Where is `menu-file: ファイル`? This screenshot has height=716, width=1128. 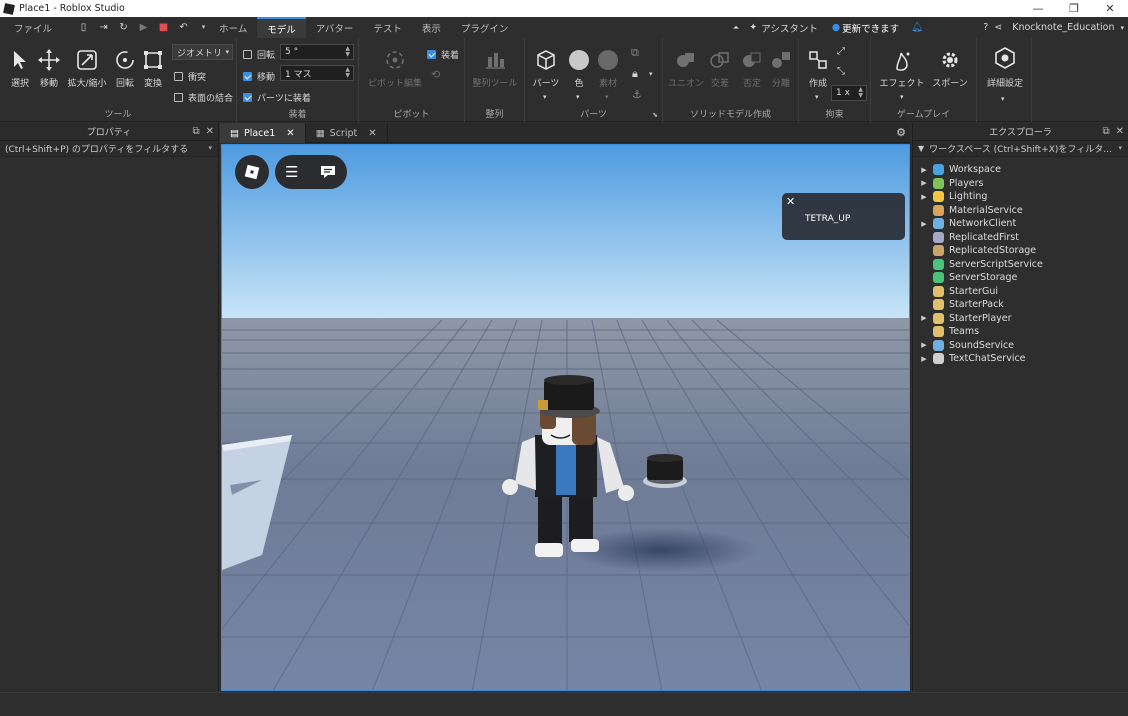 menu-file: ファイル is located at coordinates (31, 27).